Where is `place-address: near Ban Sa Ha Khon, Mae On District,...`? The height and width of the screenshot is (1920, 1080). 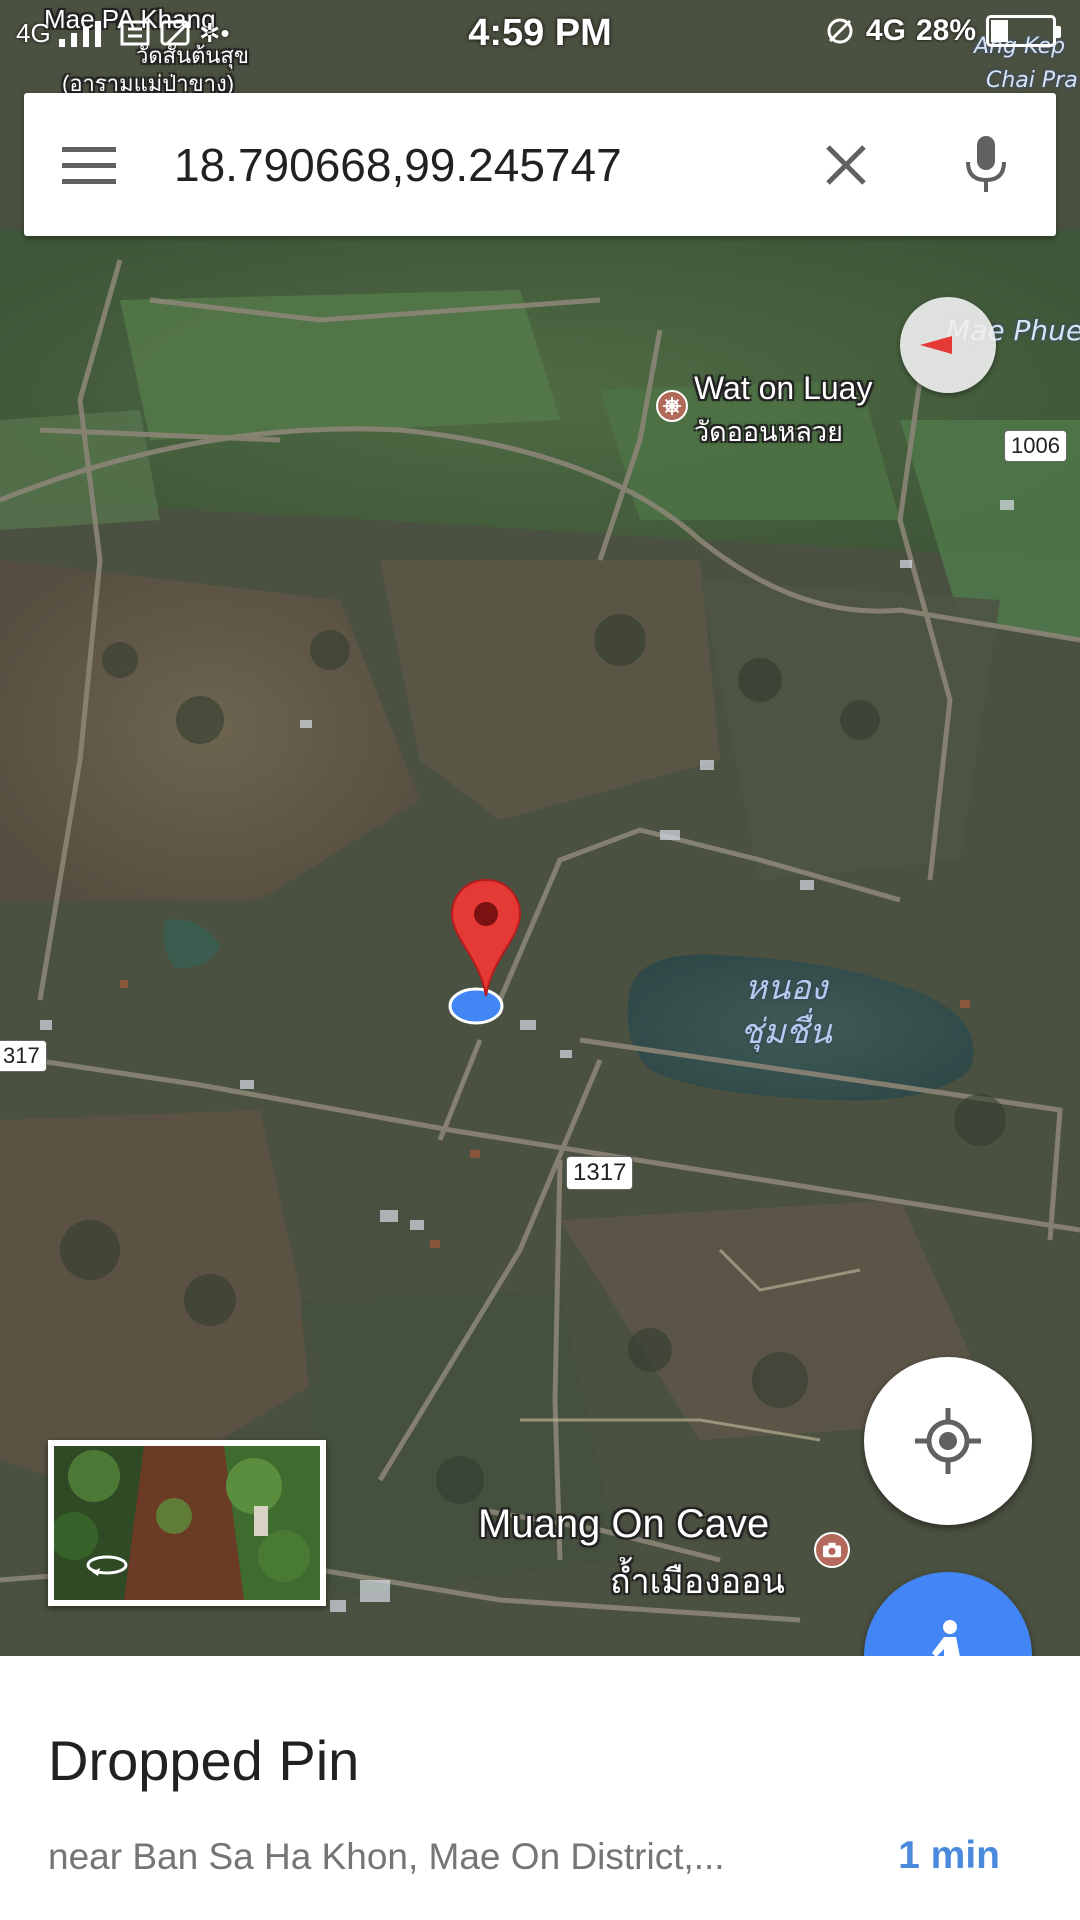 place-address: near Ban Sa Ha Khon, Mae On District,... is located at coordinates (386, 1856).